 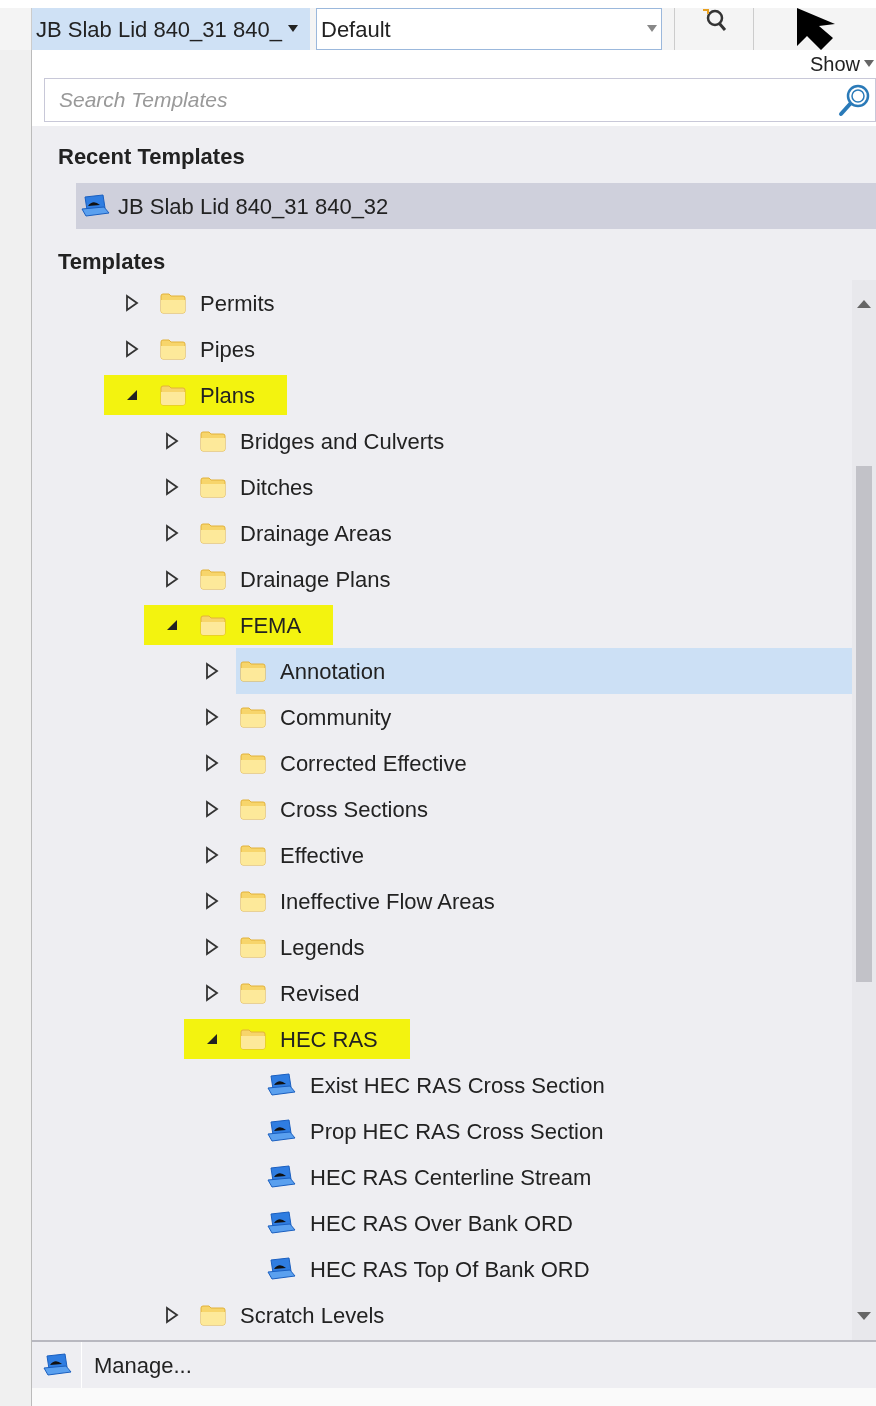 I want to click on tree-item-label: Drainage Areas, so click(x=316, y=533).